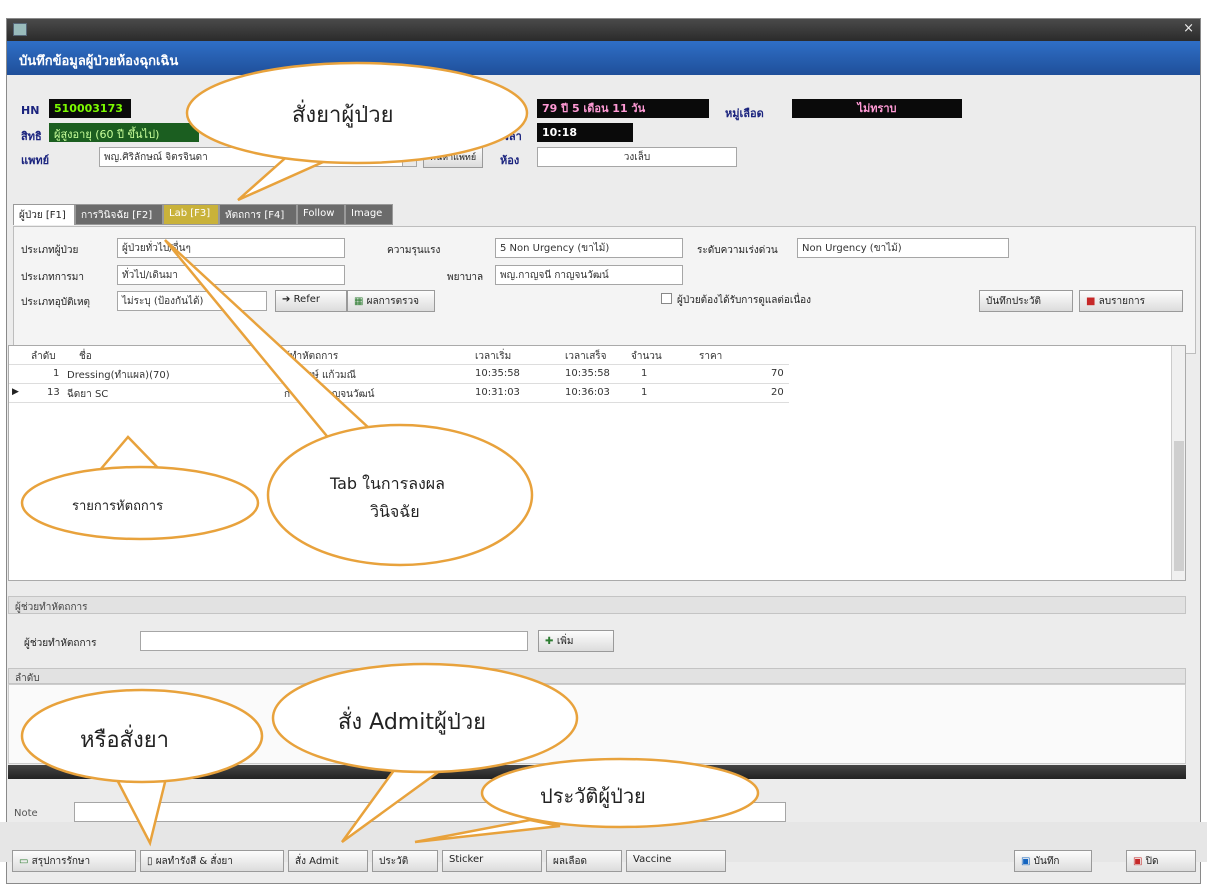 The height and width of the screenshot is (885, 1207). I want to click on xray-drug-button: ▯ ผลทำรังสี & สั่งยา, so click(212, 861).